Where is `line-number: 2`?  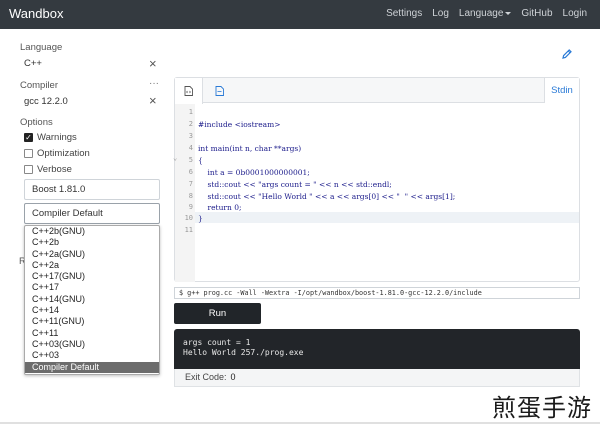
line-number: 2 is located at coordinates (190, 124).